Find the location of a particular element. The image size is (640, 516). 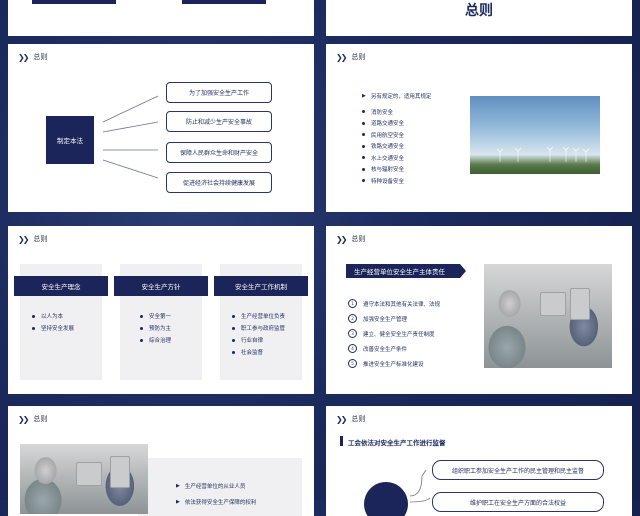

list-item: 特种设备安全 is located at coordinates (383, 181).